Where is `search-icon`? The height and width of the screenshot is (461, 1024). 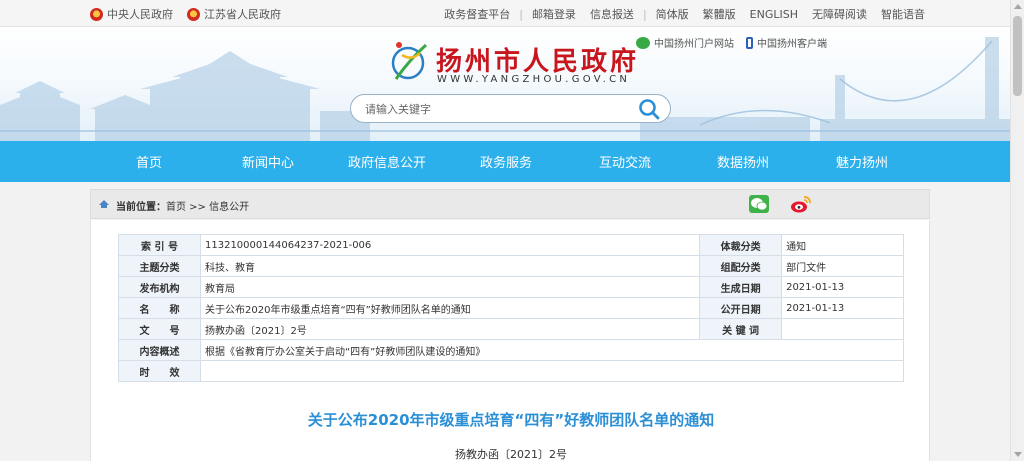
search-icon is located at coordinates (649, 109).